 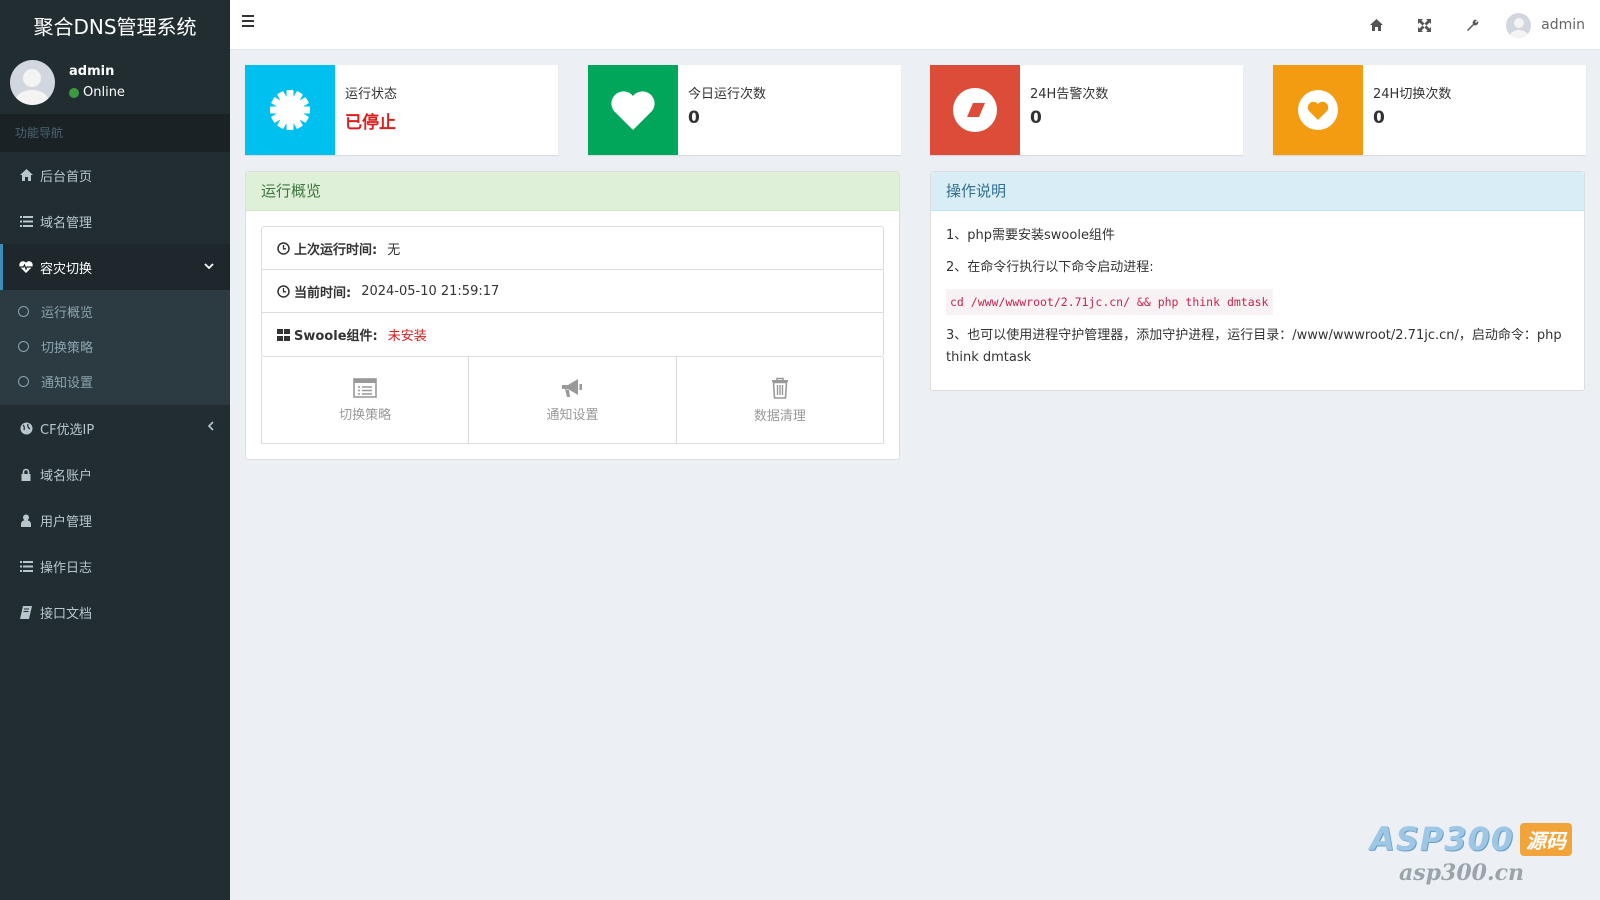 What do you see at coordinates (336, 336) in the screenshot?
I see `row-label: Swoole组件:` at bounding box center [336, 336].